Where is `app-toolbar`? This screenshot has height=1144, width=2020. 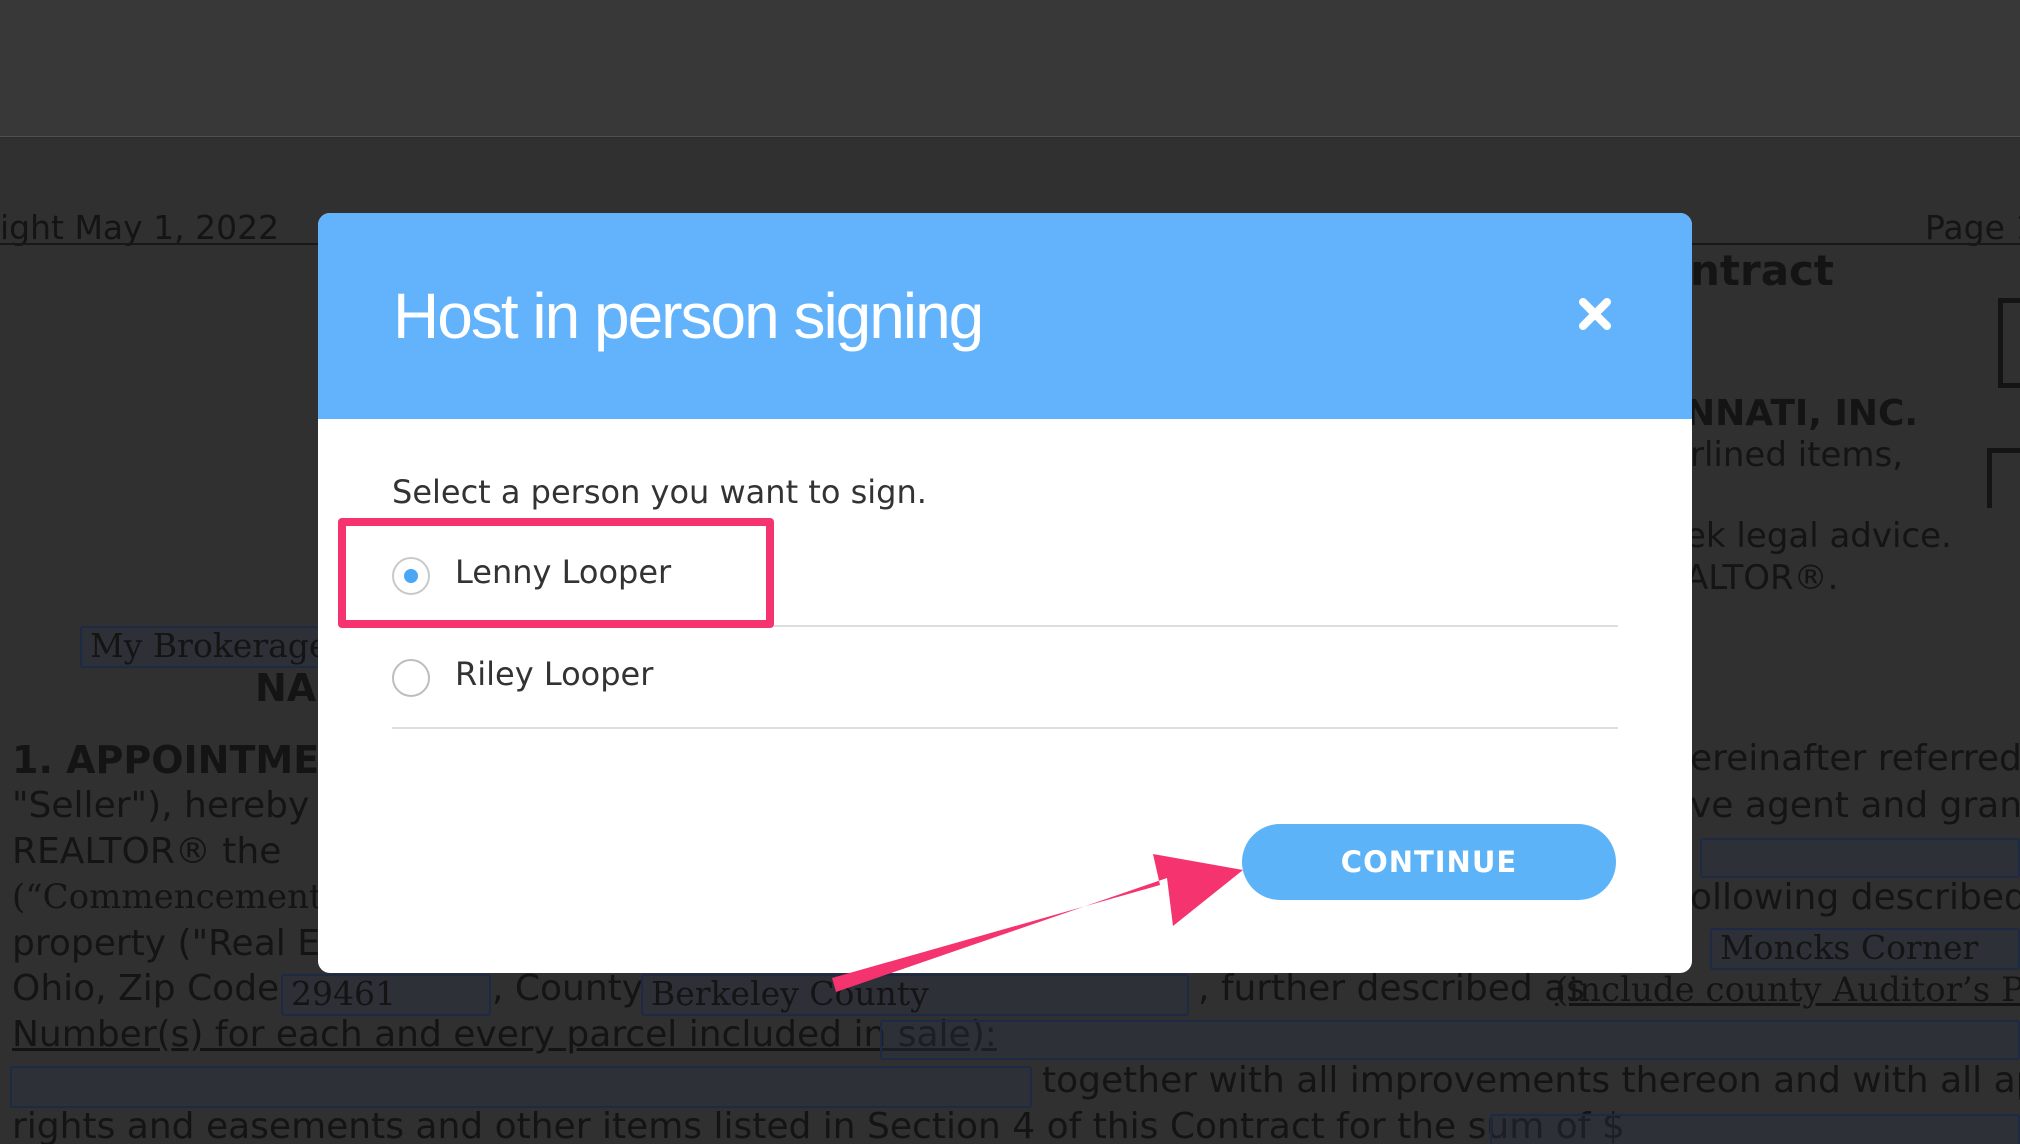 app-toolbar is located at coordinates (1010, 68).